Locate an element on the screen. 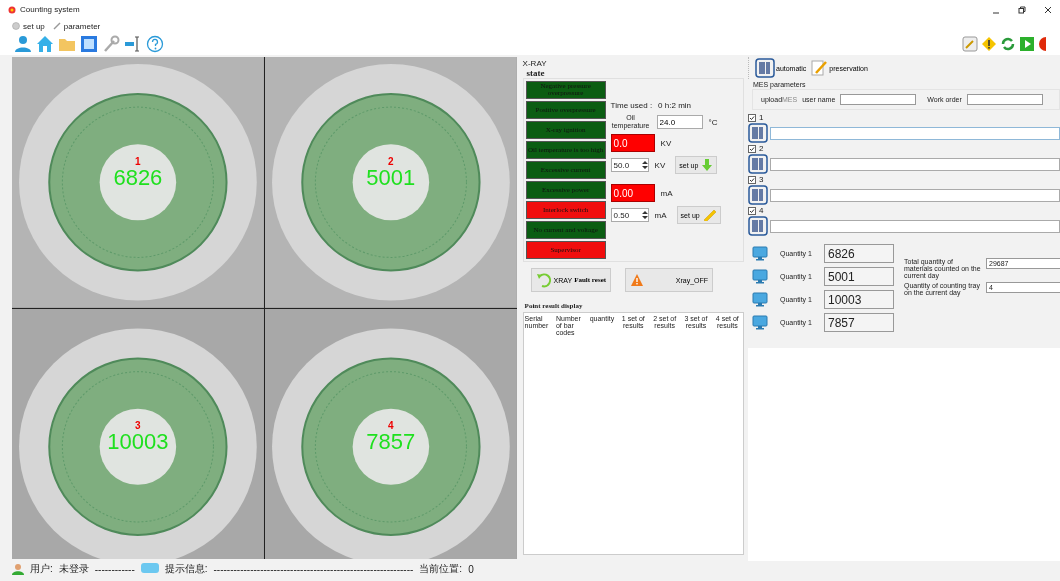  reset-arrow-icon is located at coordinates (543, 280).